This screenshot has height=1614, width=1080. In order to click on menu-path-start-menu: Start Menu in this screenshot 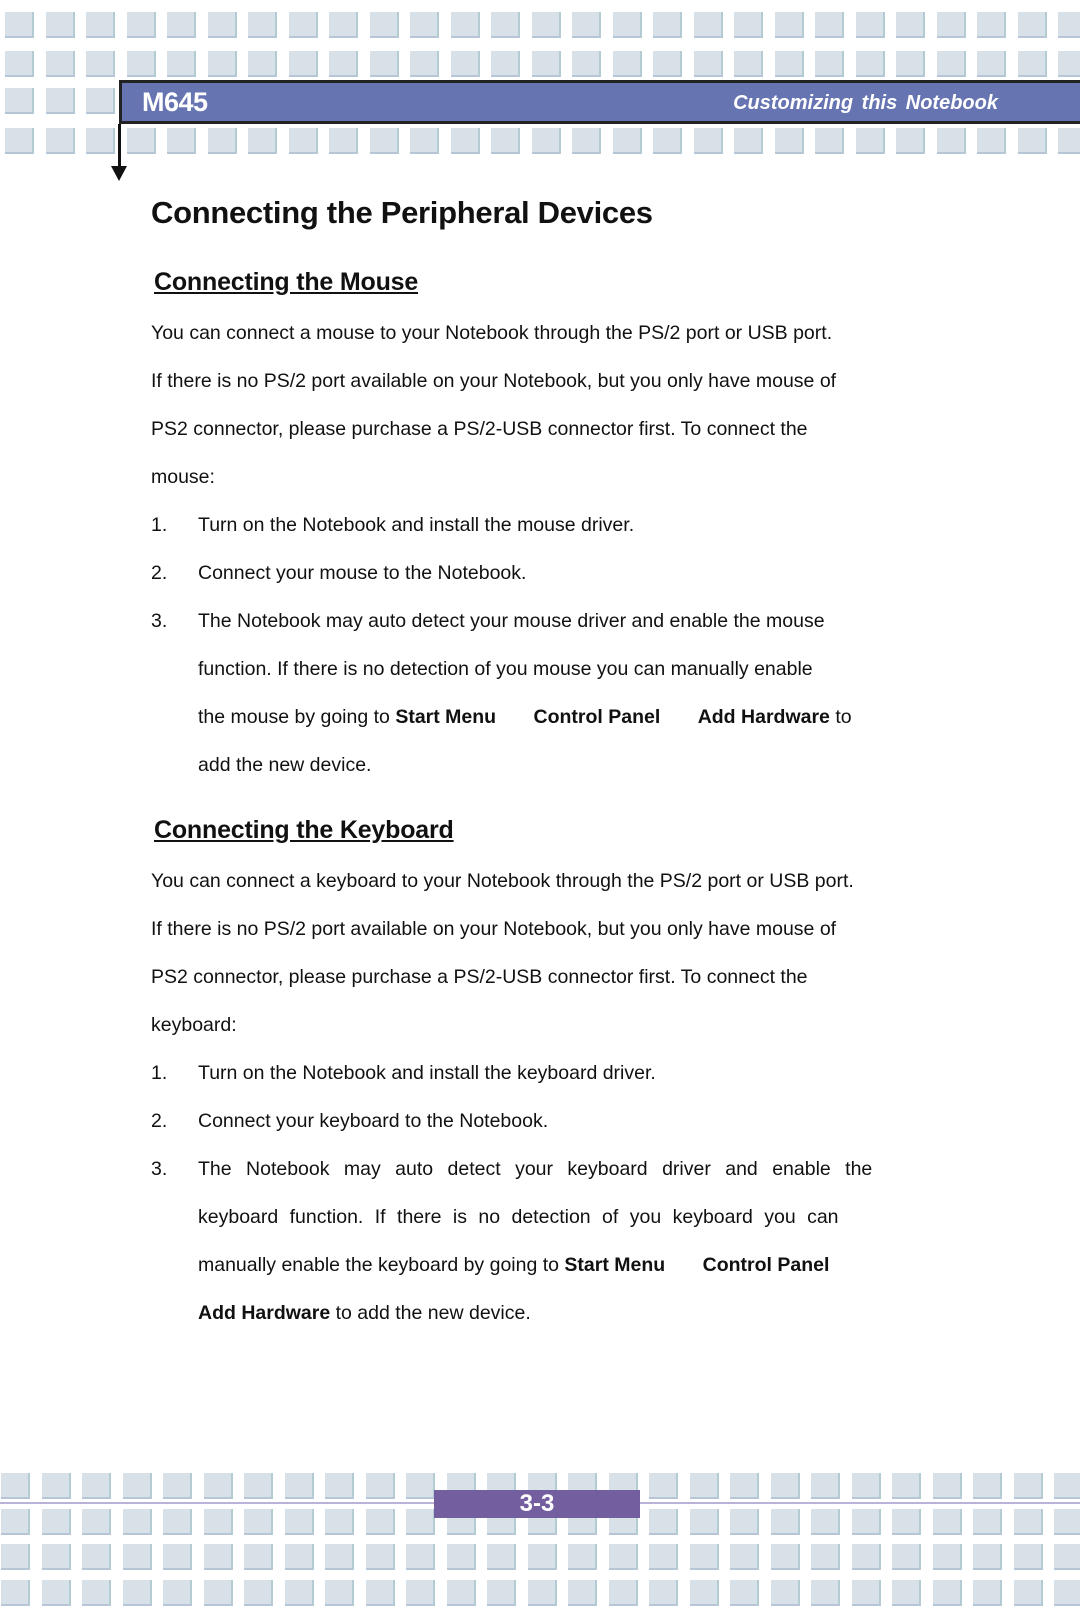, I will do `click(615, 1265)`.